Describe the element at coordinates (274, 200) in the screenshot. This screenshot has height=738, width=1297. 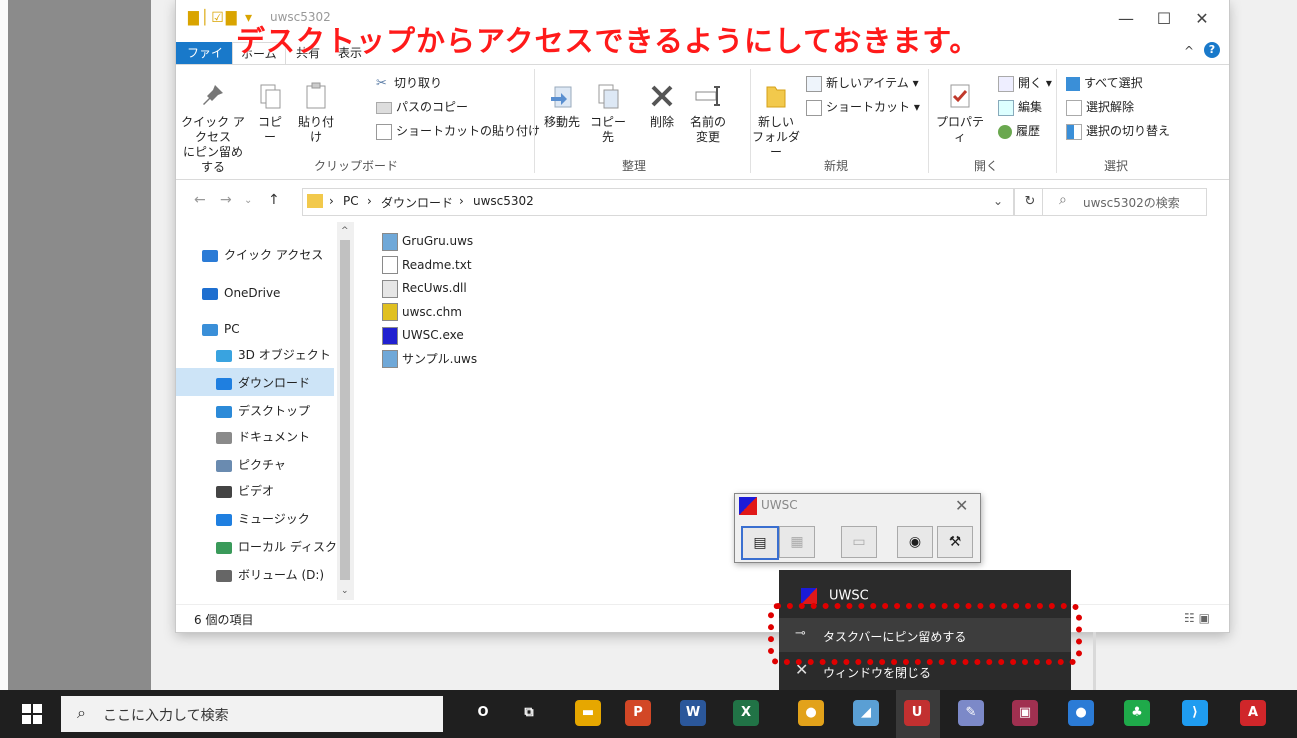
I see `up-arrow-icon: ↑` at that location.